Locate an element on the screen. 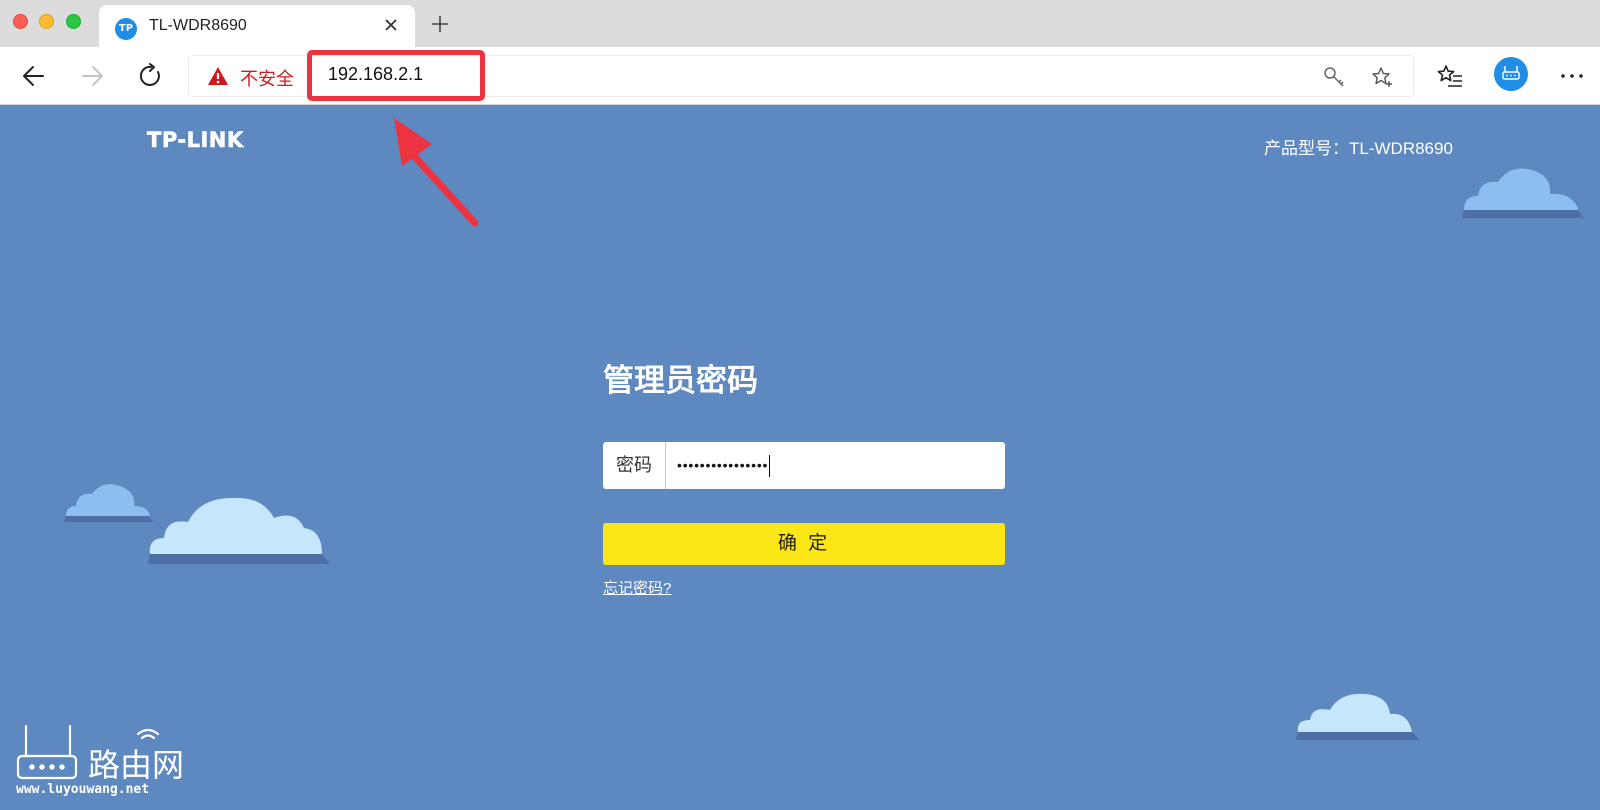 The image size is (1600, 810). window-zoom-button is located at coordinates (73, 21).